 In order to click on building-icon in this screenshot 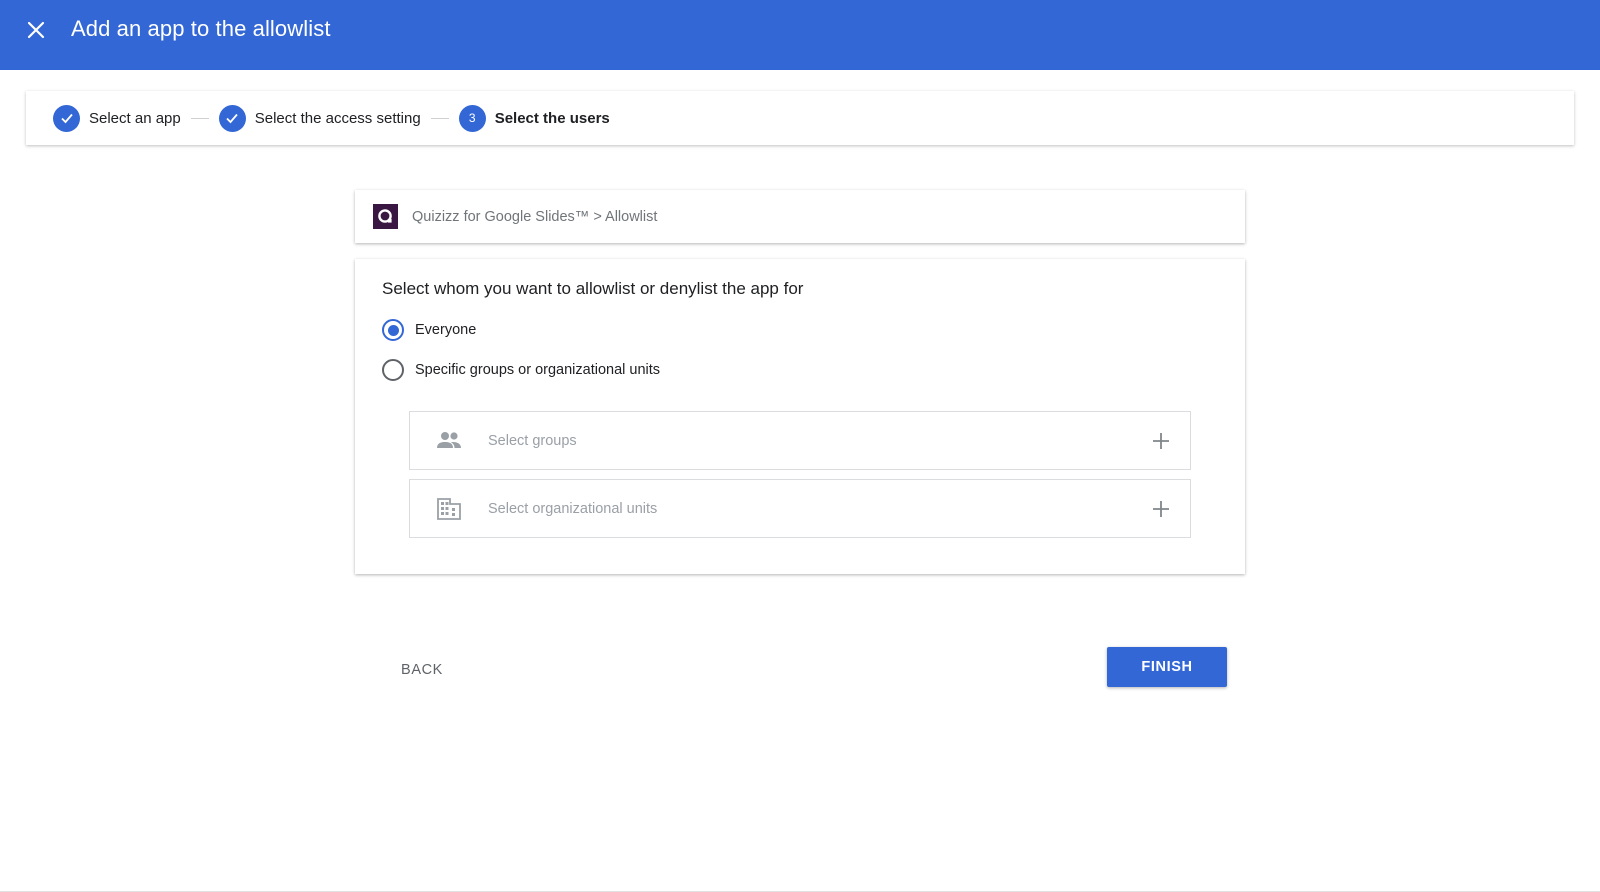, I will do `click(449, 509)`.